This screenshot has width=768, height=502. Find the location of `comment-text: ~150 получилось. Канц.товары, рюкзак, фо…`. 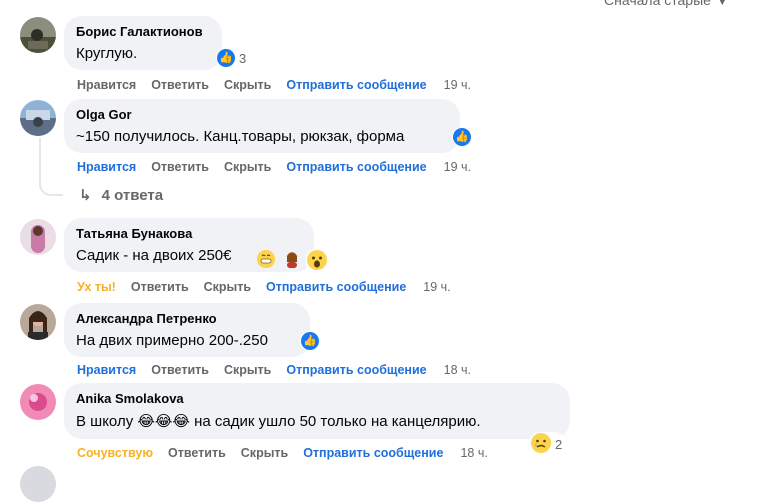

comment-text: ~150 получилось. Канц.товары, рюкзак, фо… is located at coordinates (240, 136).